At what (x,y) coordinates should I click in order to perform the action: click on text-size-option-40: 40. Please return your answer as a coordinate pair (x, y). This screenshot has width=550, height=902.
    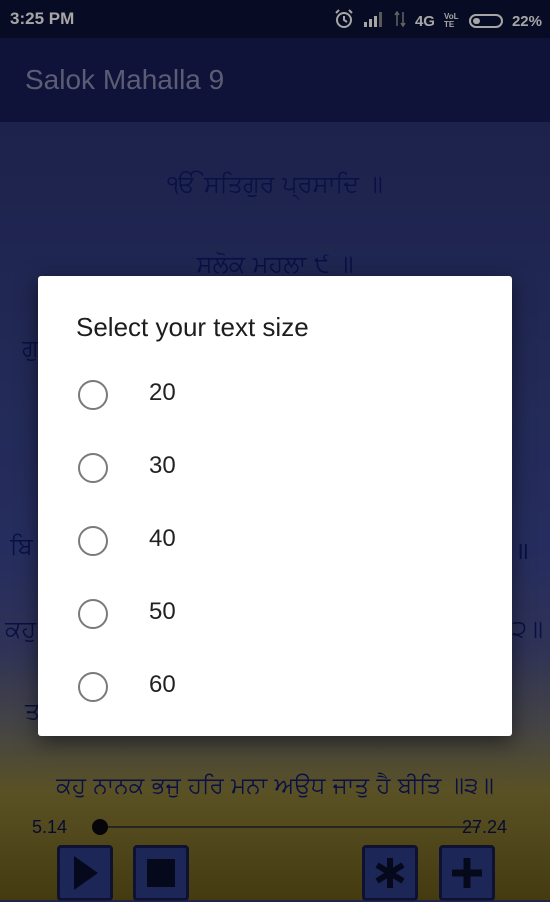
    Looking at the image, I should click on (275, 542).